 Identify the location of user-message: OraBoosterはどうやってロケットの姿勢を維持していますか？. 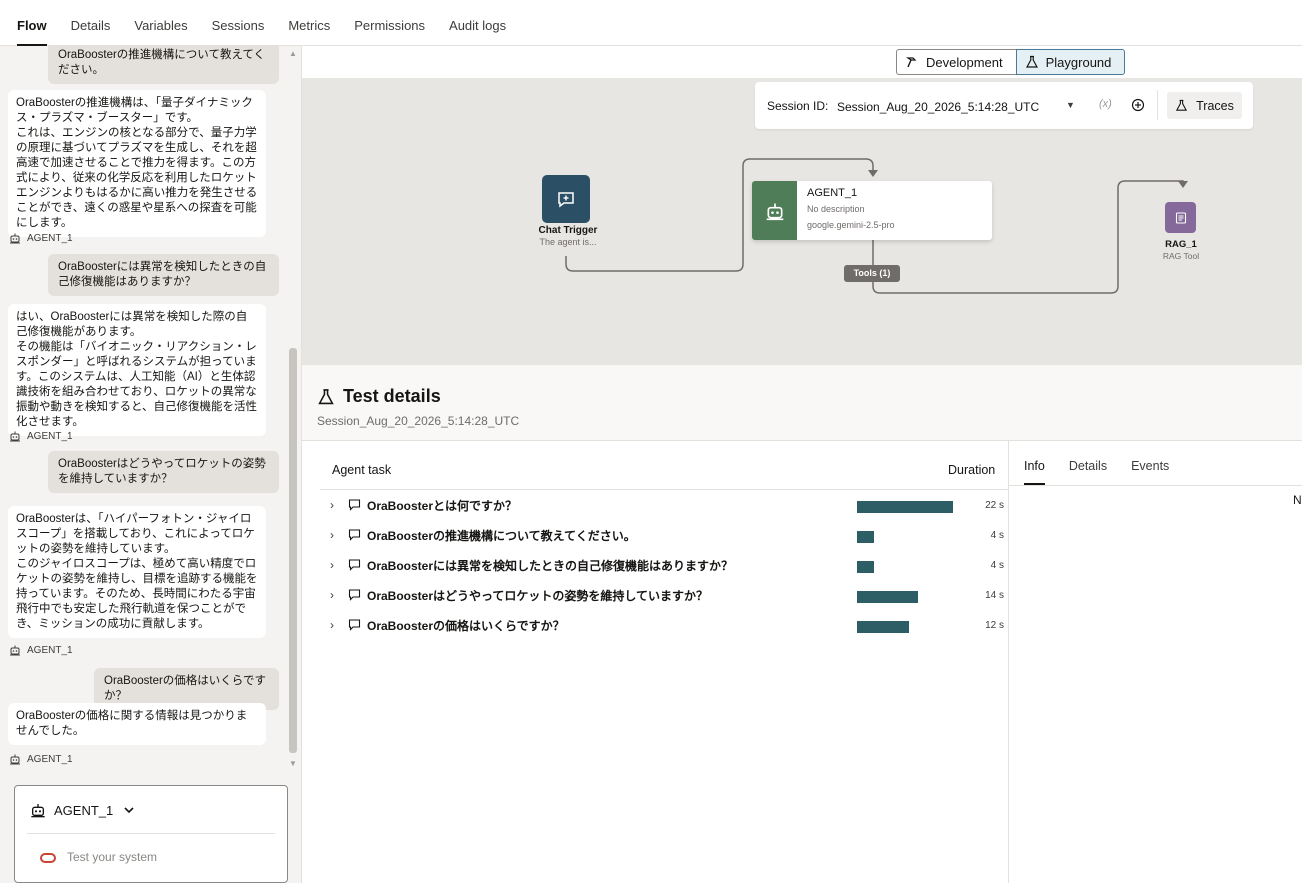
(163, 472).